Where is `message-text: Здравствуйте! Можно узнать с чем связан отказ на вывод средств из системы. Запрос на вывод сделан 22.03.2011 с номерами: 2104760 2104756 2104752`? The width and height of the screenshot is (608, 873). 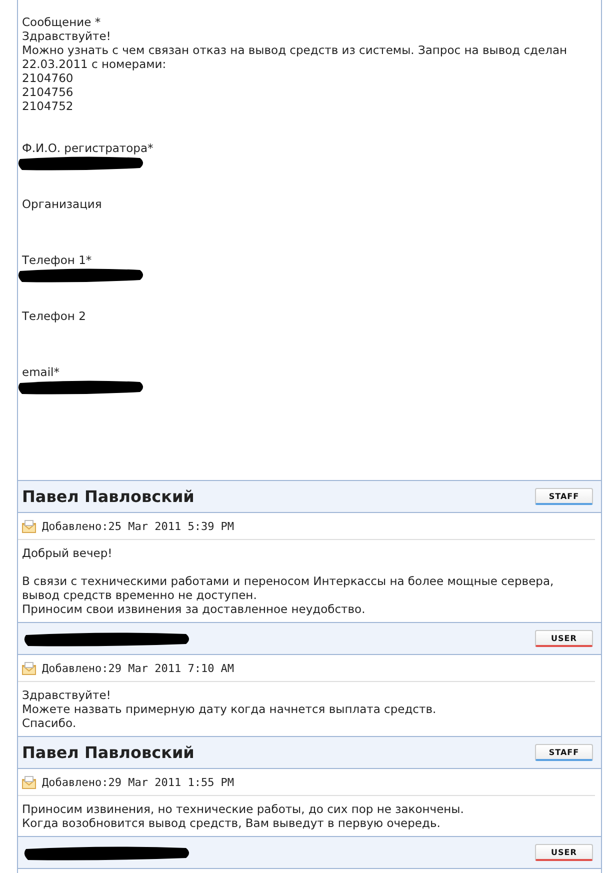 message-text: Здравствуйте! Можно узнать с чем связан отказ на вывод средств из системы. Запрос на вывод сделан 22.03.2011 с номерами: 2104760 2104756 2104752 is located at coordinates (295, 71).